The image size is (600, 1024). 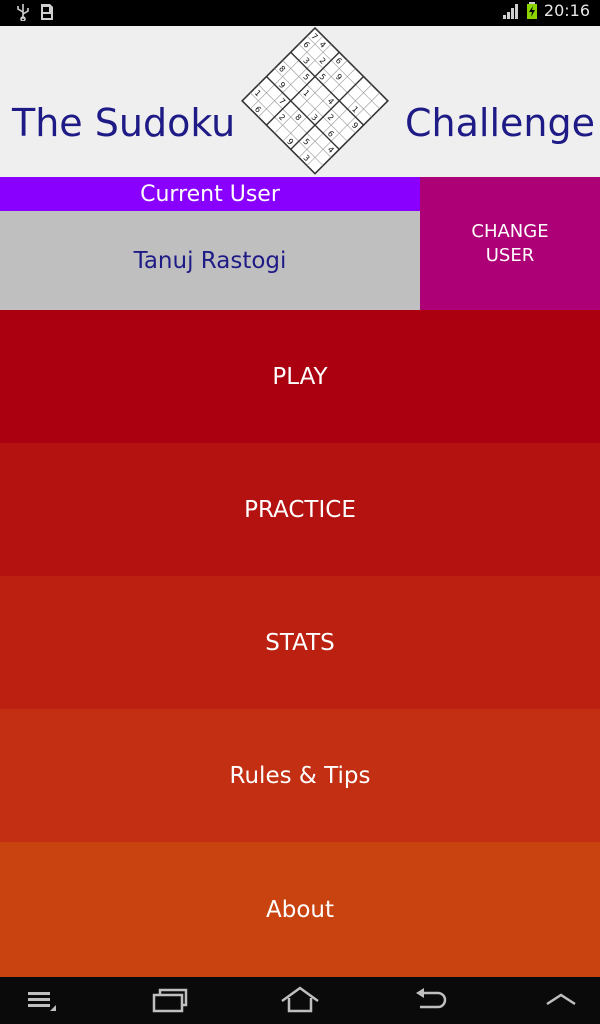 I want to click on usb-icon, so click(x=23, y=12).